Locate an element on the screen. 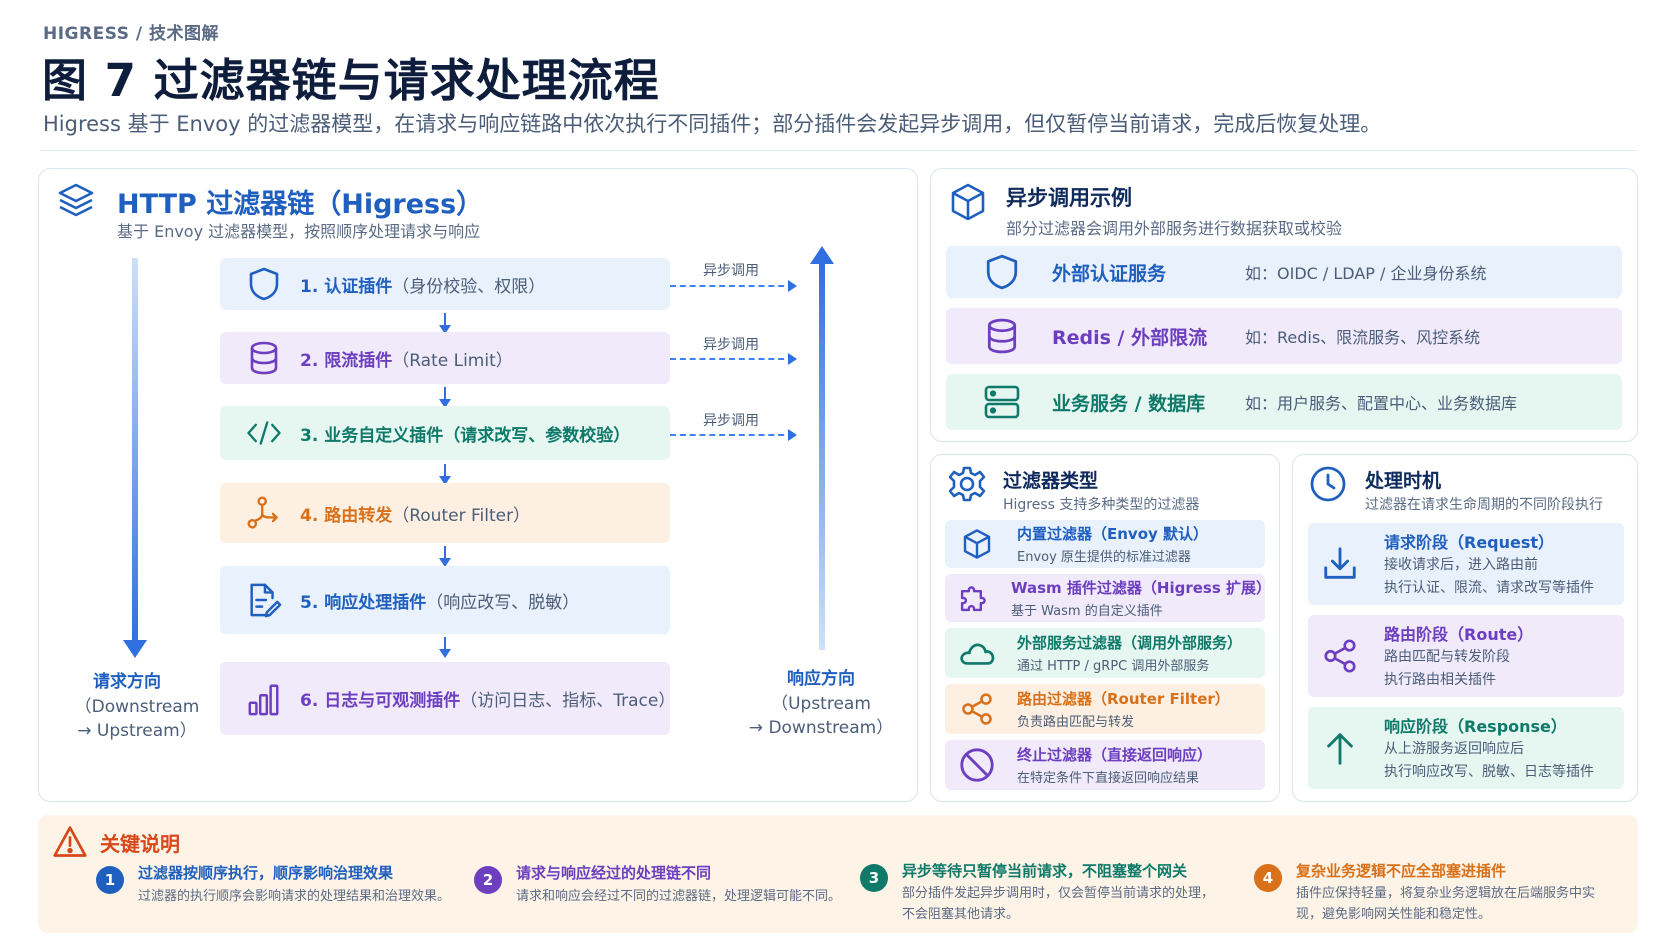 Image resolution: width=1672 pixels, height=941 pixels. chain-step: 6. 日志与可观测插件 （访问日志、指标、Trace） is located at coordinates (447, 698).